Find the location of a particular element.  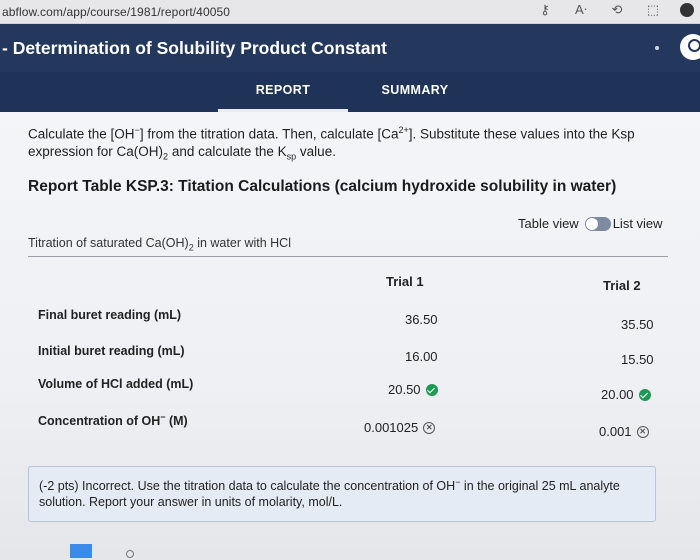

user-avatar-icon is located at coordinates (690, 47).